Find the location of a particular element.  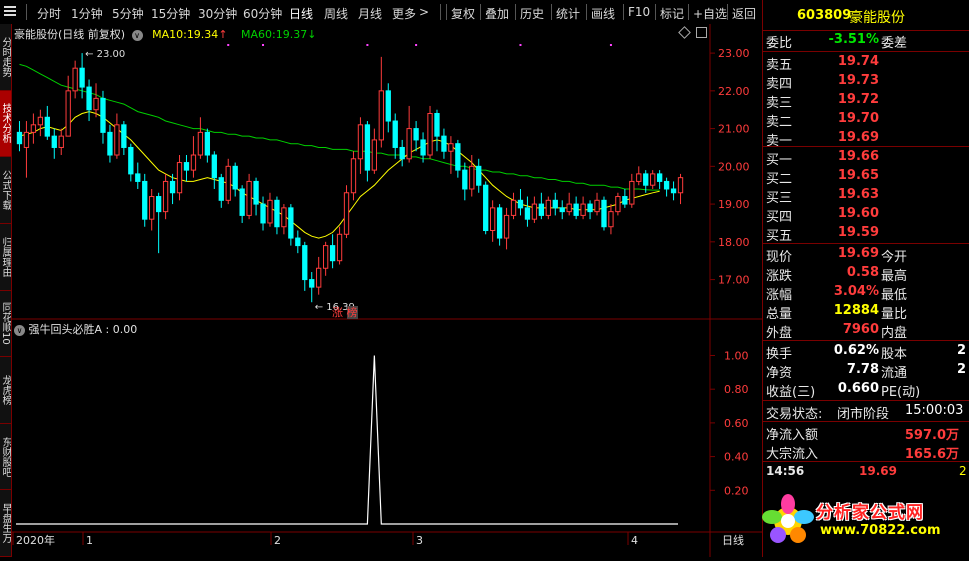

left-tab: 同花顺10 is located at coordinates (5, 324).